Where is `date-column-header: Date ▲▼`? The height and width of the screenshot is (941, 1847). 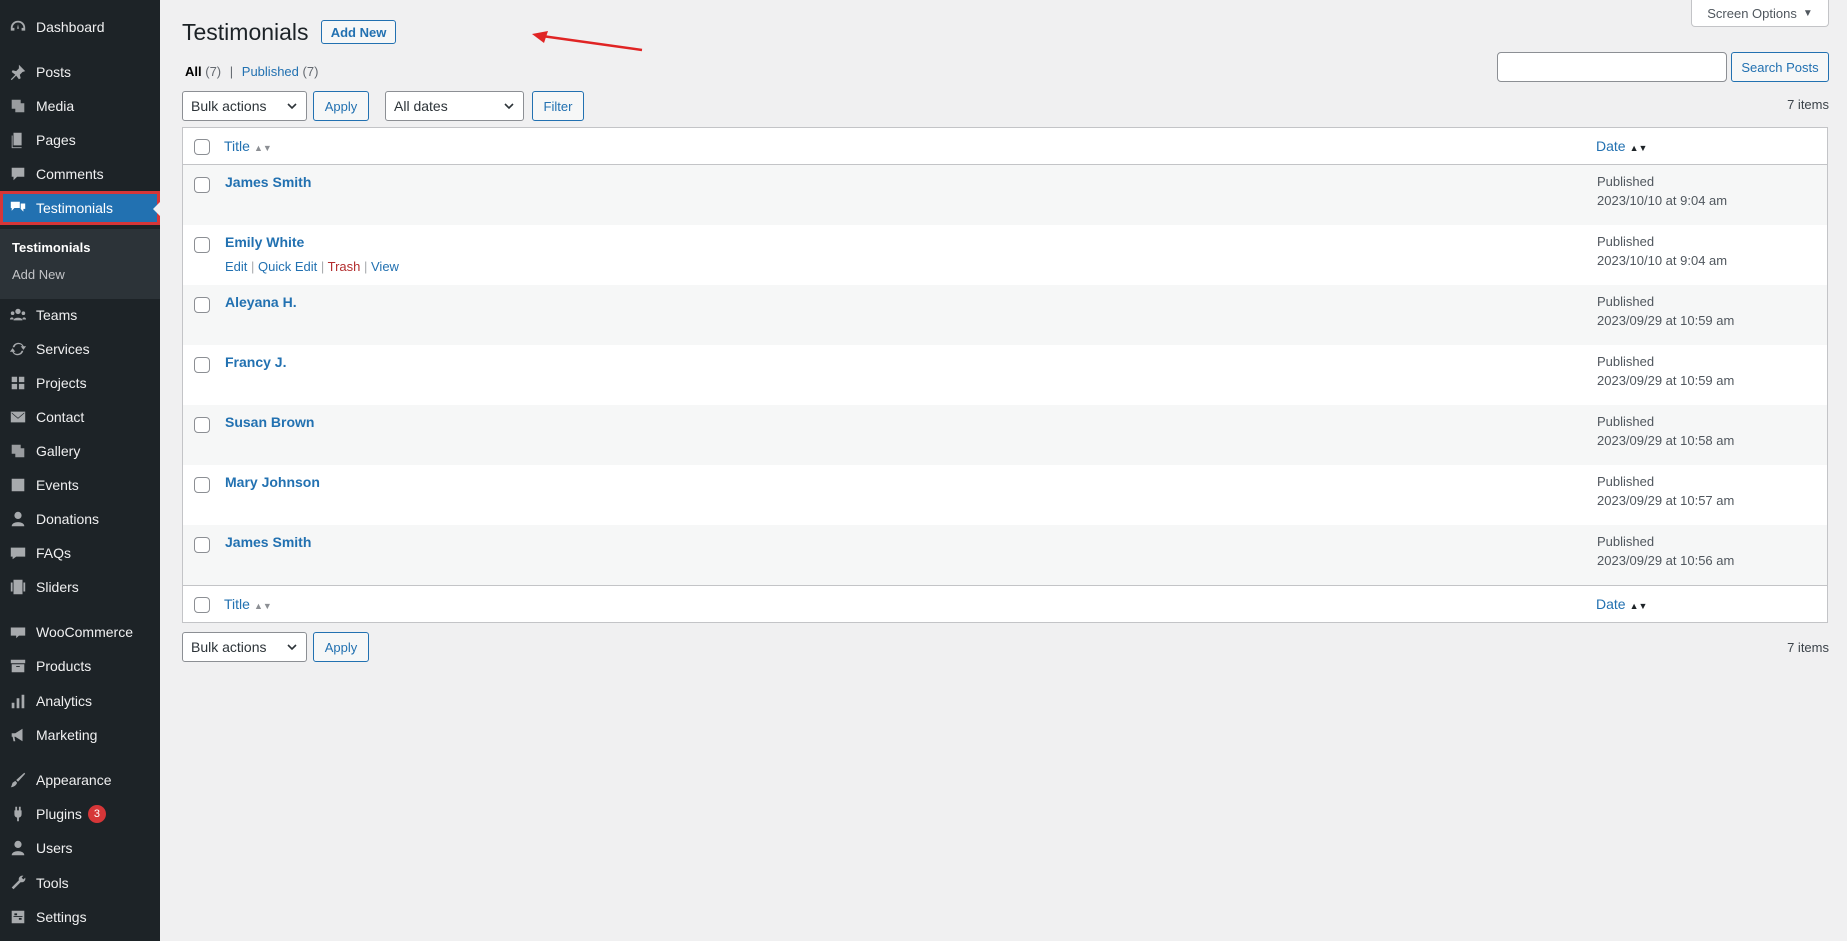 date-column-header: Date ▲▼ is located at coordinates (1621, 146).